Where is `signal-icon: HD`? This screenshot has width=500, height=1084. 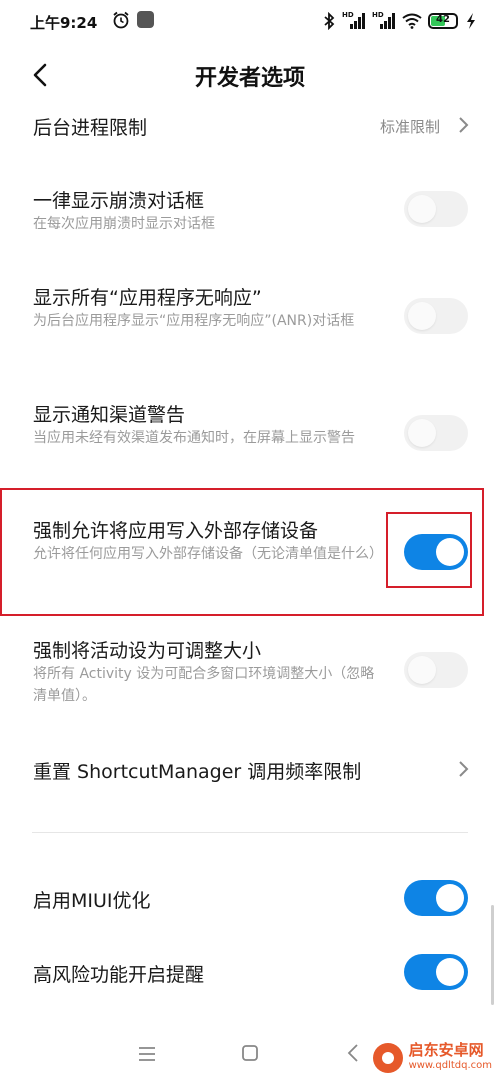
signal-icon: HD is located at coordinates (354, 21).